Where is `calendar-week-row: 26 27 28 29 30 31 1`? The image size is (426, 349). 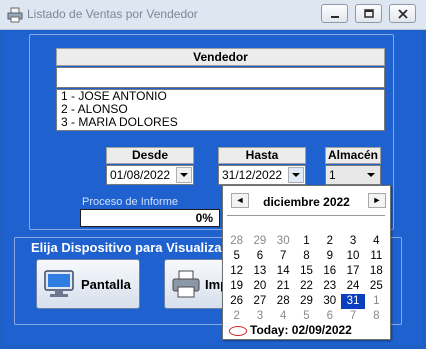
calendar-week-row: 26 27 28 29 30 31 1 is located at coordinates (306, 301).